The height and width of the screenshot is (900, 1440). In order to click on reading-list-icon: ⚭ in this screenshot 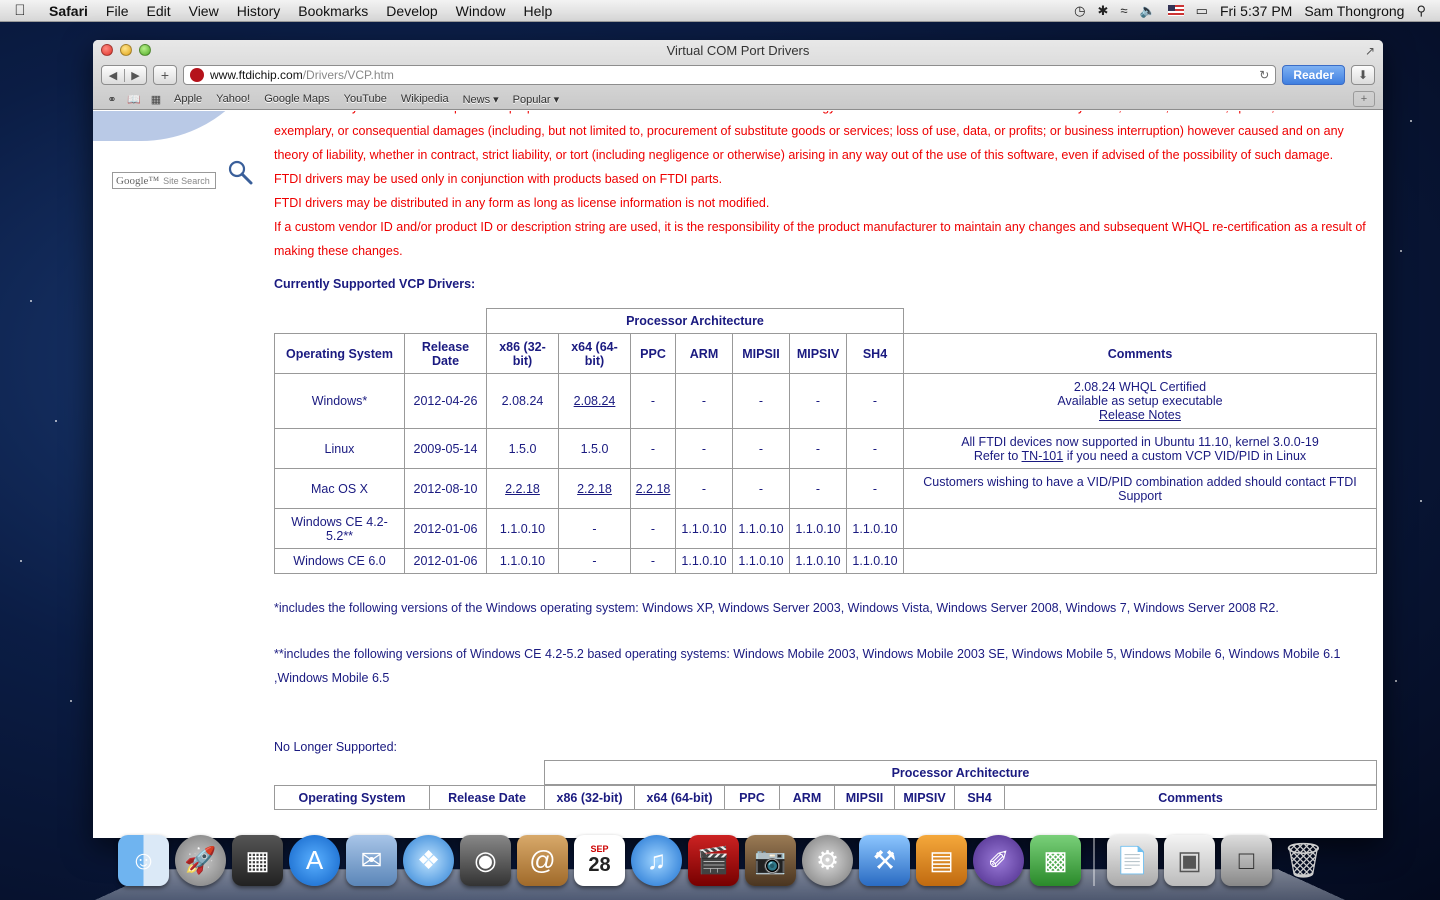, I will do `click(112, 99)`.